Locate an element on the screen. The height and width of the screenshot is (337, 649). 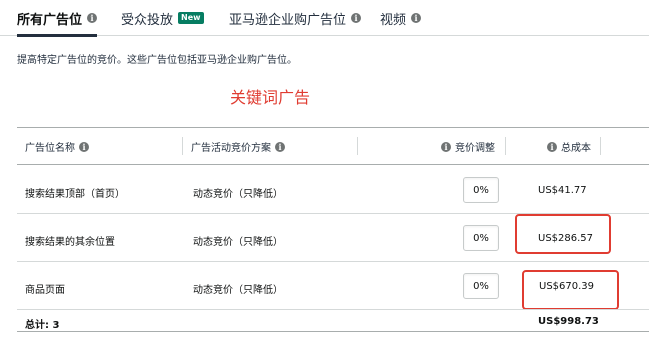
table-top-border is located at coordinates (333, 127).